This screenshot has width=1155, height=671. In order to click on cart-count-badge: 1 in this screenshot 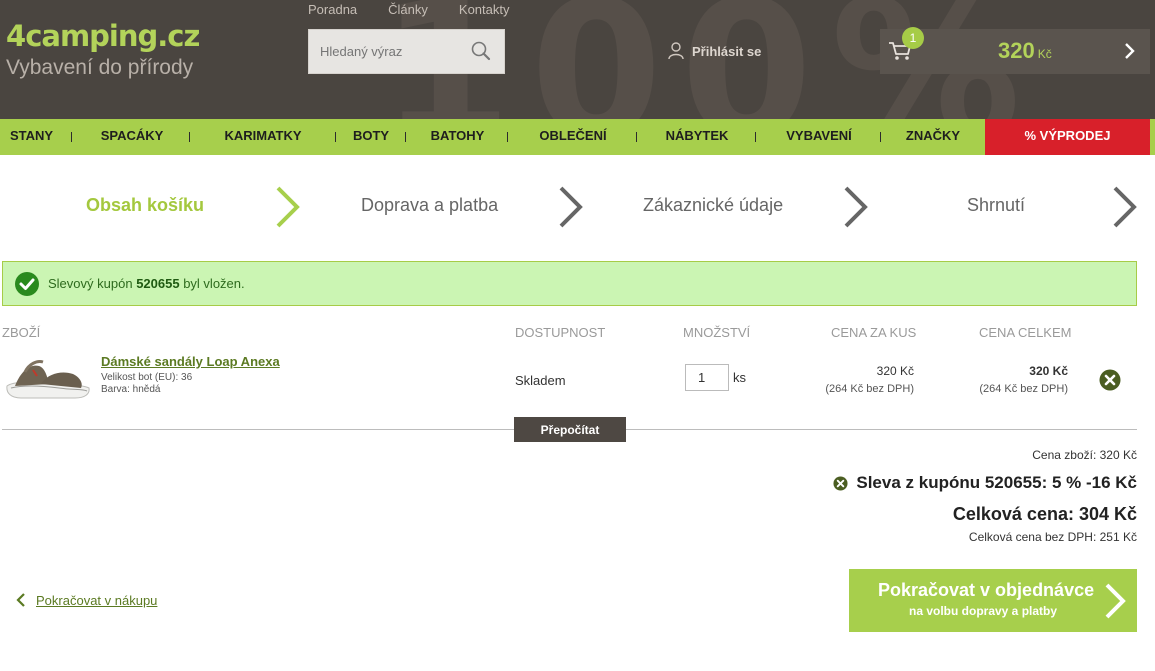, I will do `click(913, 38)`.